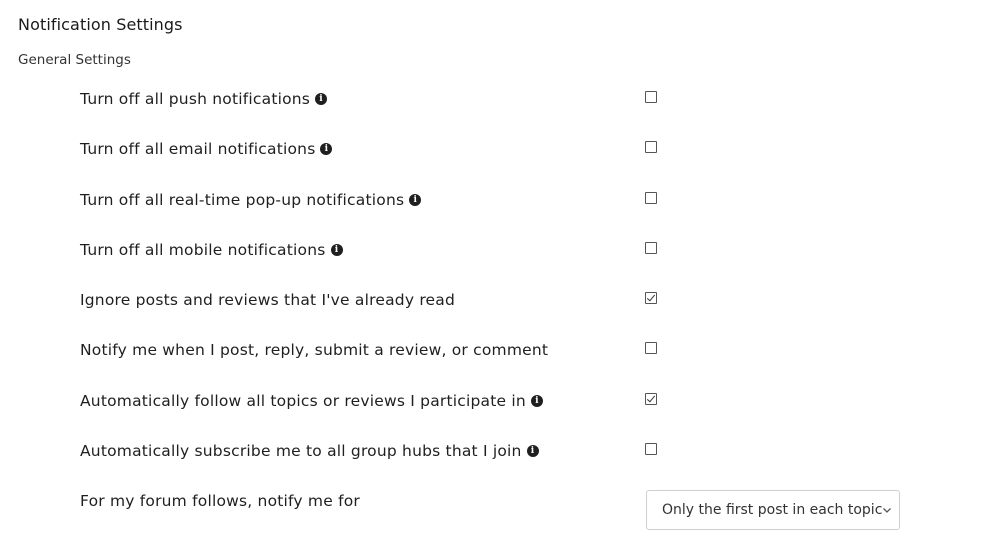 The width and height of the screenshot is (999, 547). I want to click on setting-row-mobile: Turn off all mobile notifications i, so click(499, 251).